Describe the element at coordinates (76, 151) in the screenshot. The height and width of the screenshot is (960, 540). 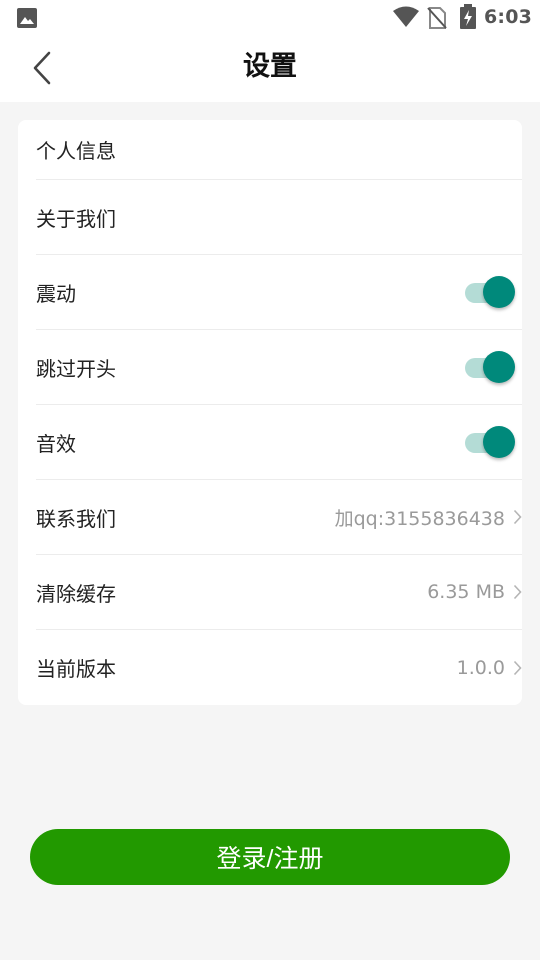
I see `settings-item-label: 个人信息` at that location.